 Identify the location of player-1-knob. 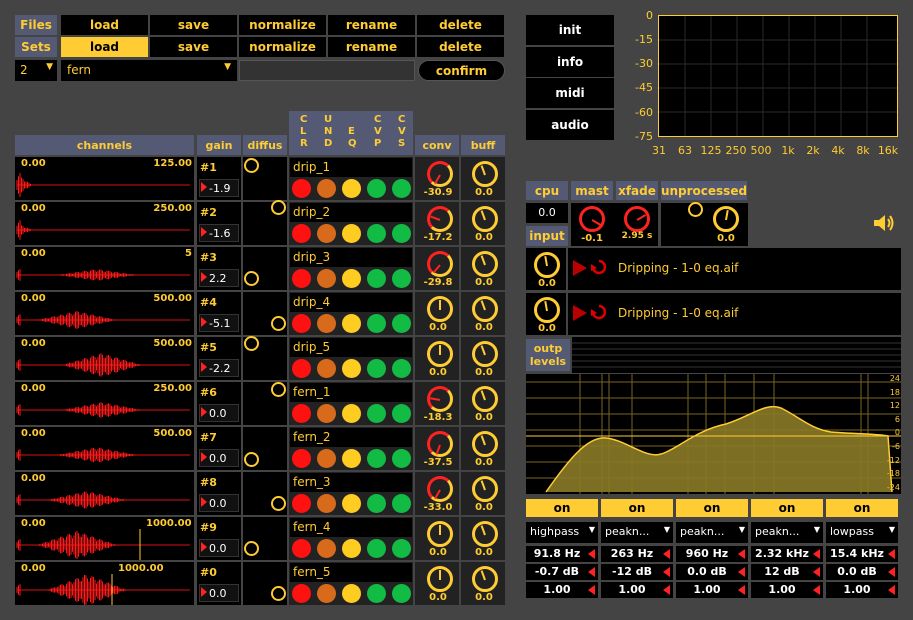
(547, 265).